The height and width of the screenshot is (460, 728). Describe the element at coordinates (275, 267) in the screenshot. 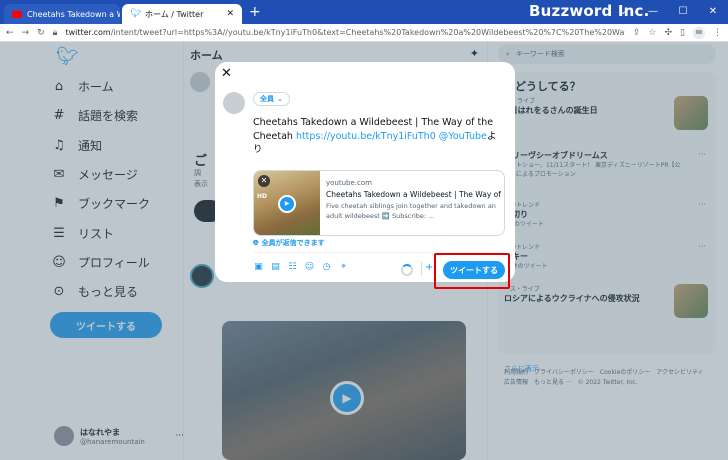

I see `gif-icon: ▤` at that location.